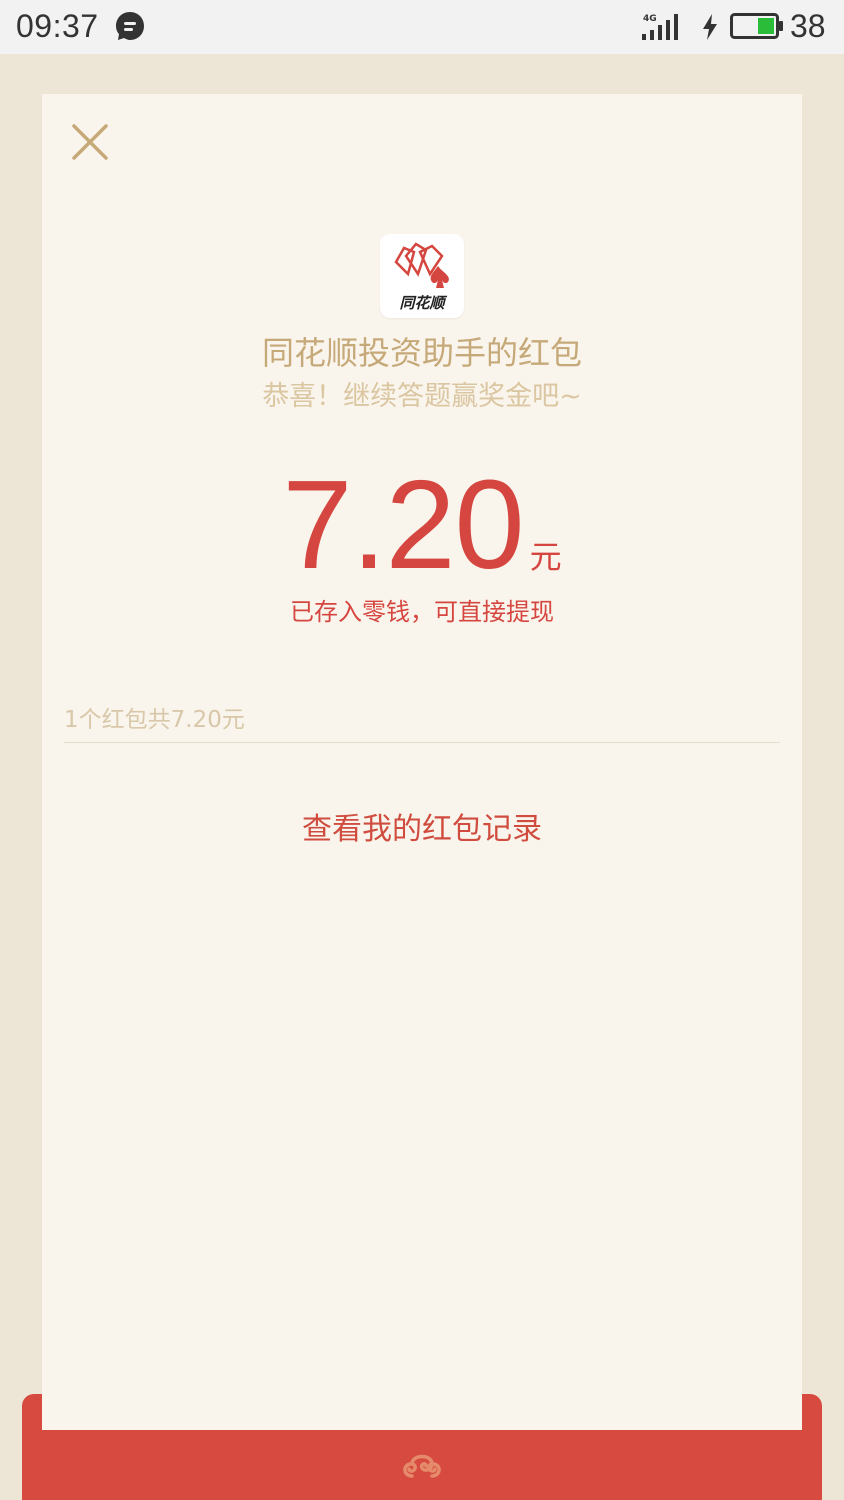 This screenshot has height=1500, width=844. What do you see at coordinates (422, 1466) in the screenshot?
I see `cloud-emblem-icon` at bounding box center [422, 1466].